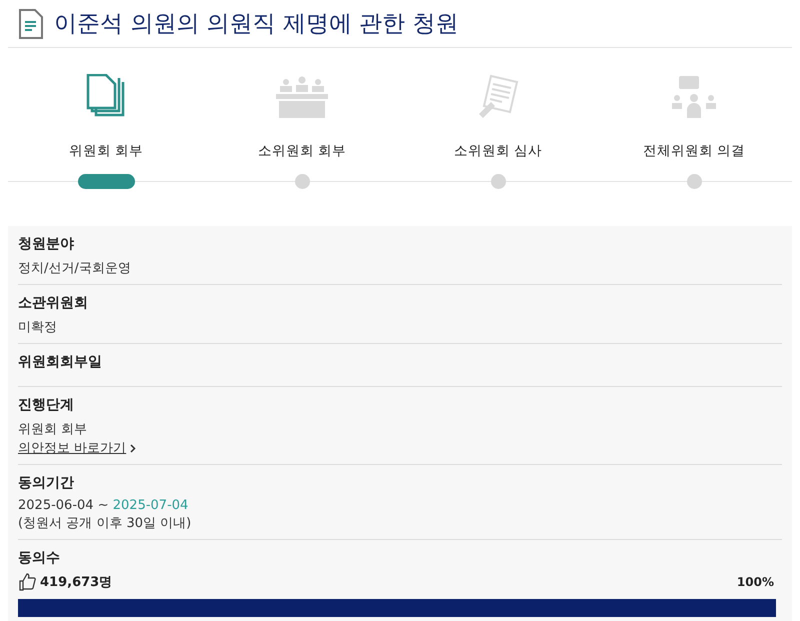  Describe the element at coordinates (256, 24) in the screenshot. I see `page-title: 이준석 의원의 의원직 제명에 관한 청원` at that location.